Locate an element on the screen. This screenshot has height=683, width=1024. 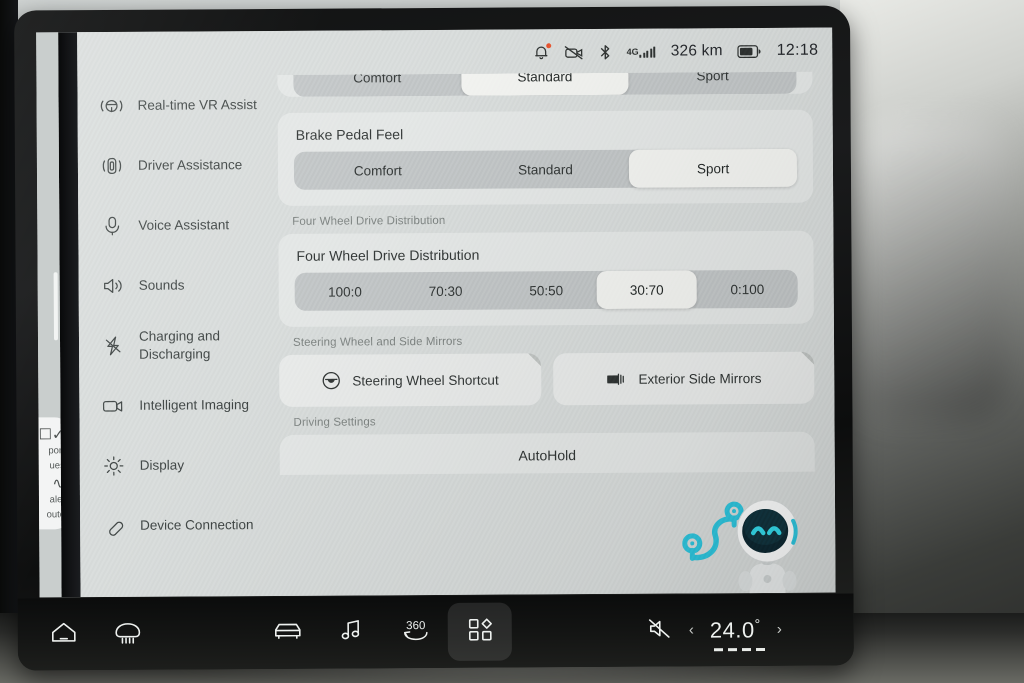
dock-climate-controls: ‹ 24.0° › is located at coordinates (750, 633).